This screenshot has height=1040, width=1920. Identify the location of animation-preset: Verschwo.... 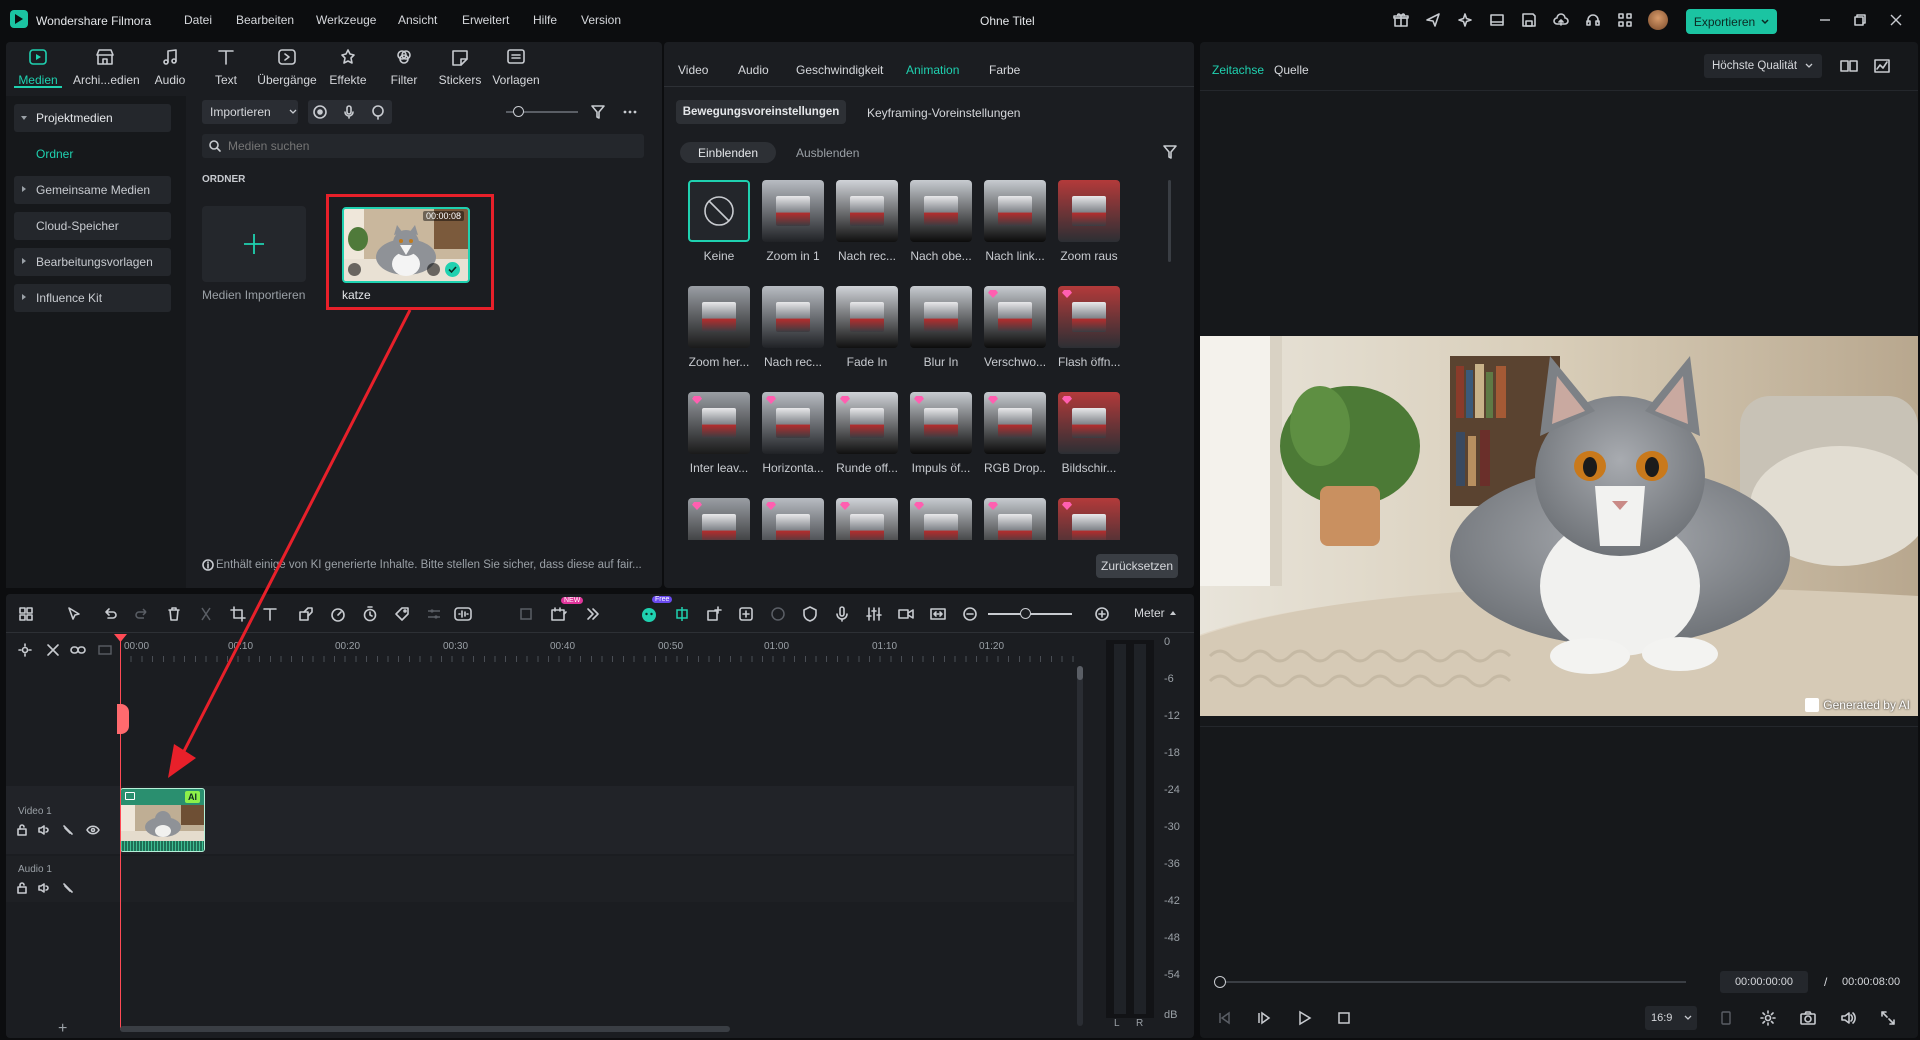
(1015, 327).